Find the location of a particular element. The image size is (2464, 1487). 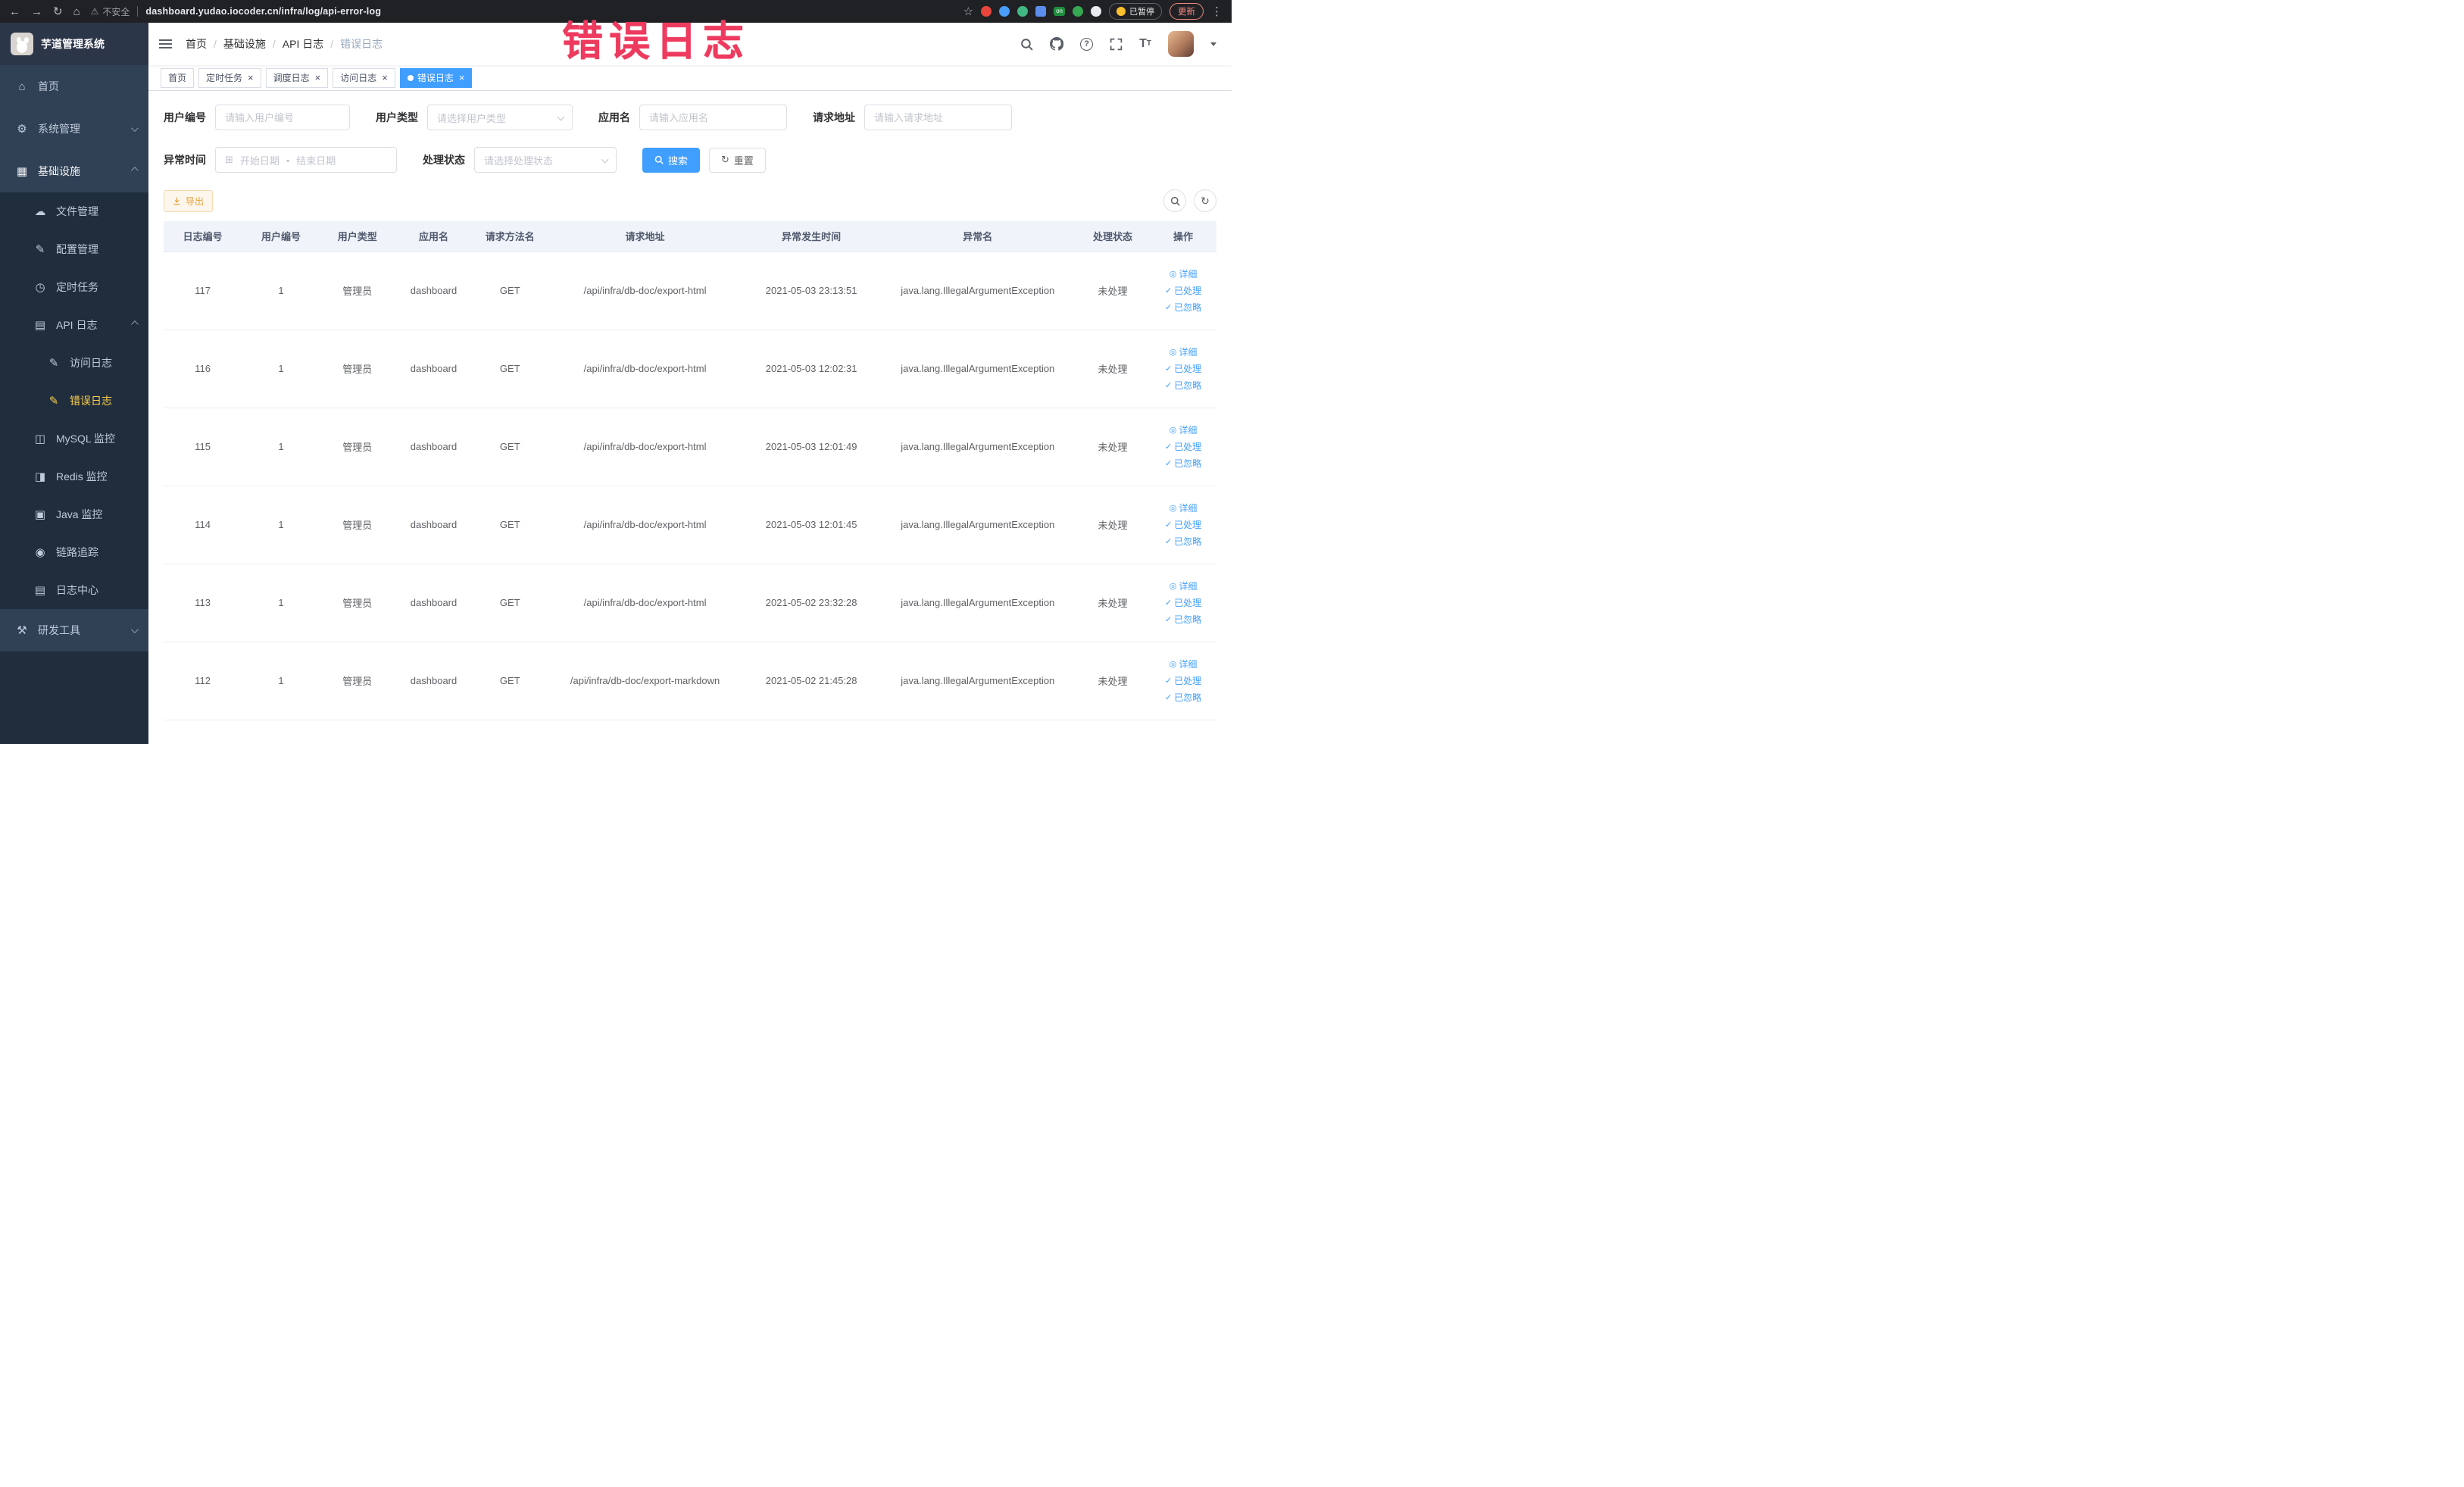

app-name-input is located at coordinates (713, 117).